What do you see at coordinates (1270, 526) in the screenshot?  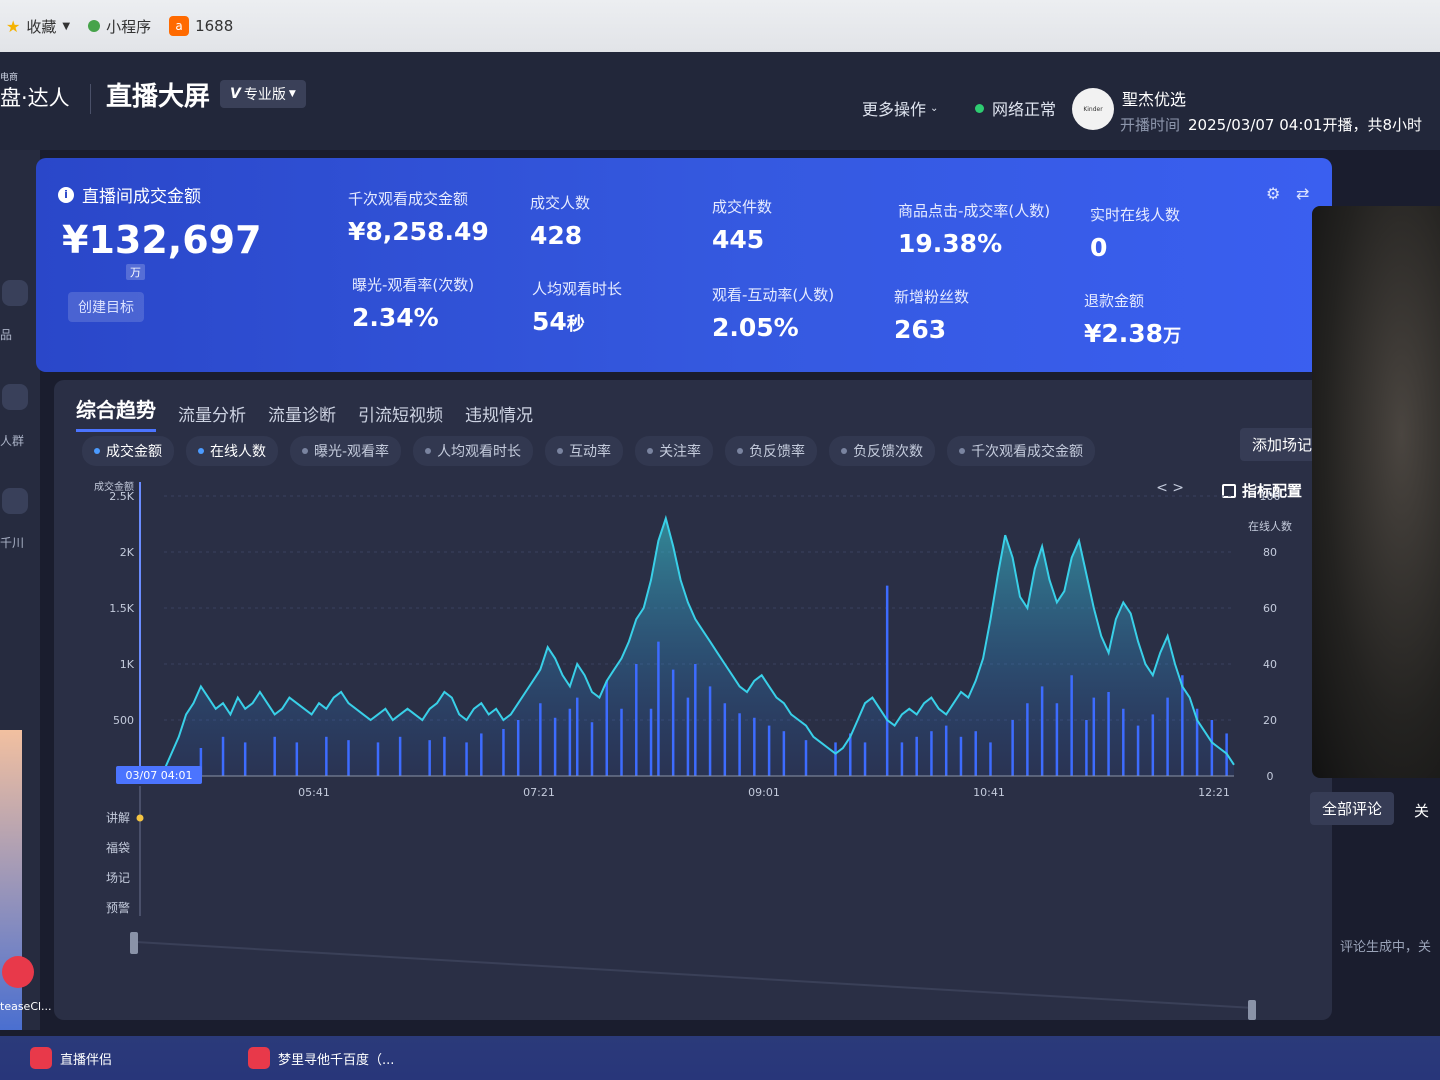 I see `right-axis-title: 在线人数` at bounding box center [1270, 526].